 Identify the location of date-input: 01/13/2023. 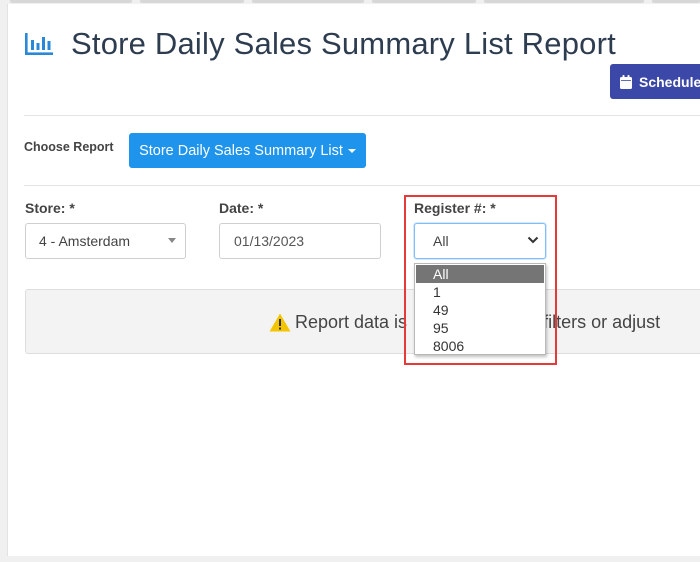
(300, 241).